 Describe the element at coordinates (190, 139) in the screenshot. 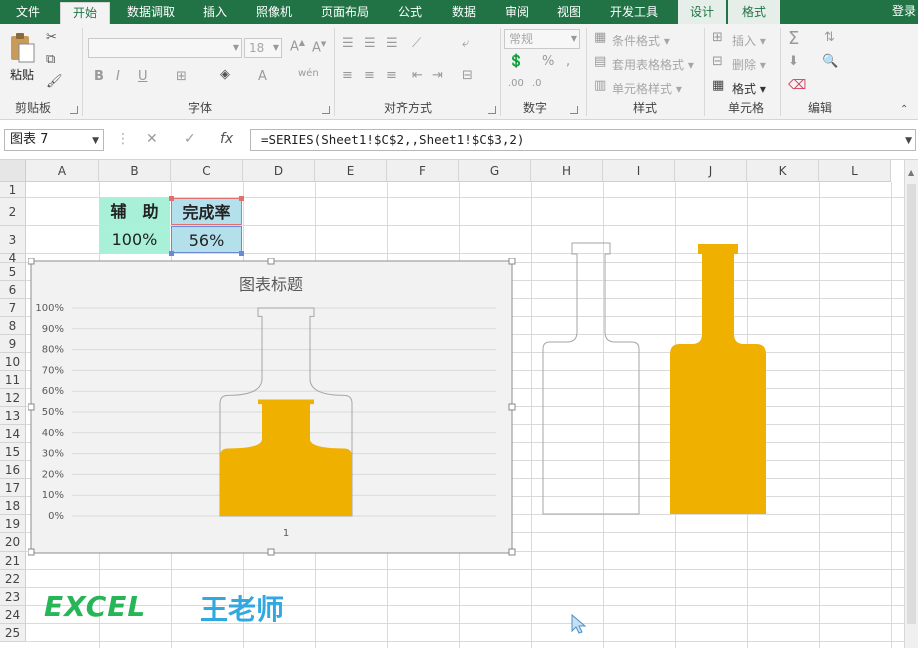

I see `enter-icon: ✓` at that location.